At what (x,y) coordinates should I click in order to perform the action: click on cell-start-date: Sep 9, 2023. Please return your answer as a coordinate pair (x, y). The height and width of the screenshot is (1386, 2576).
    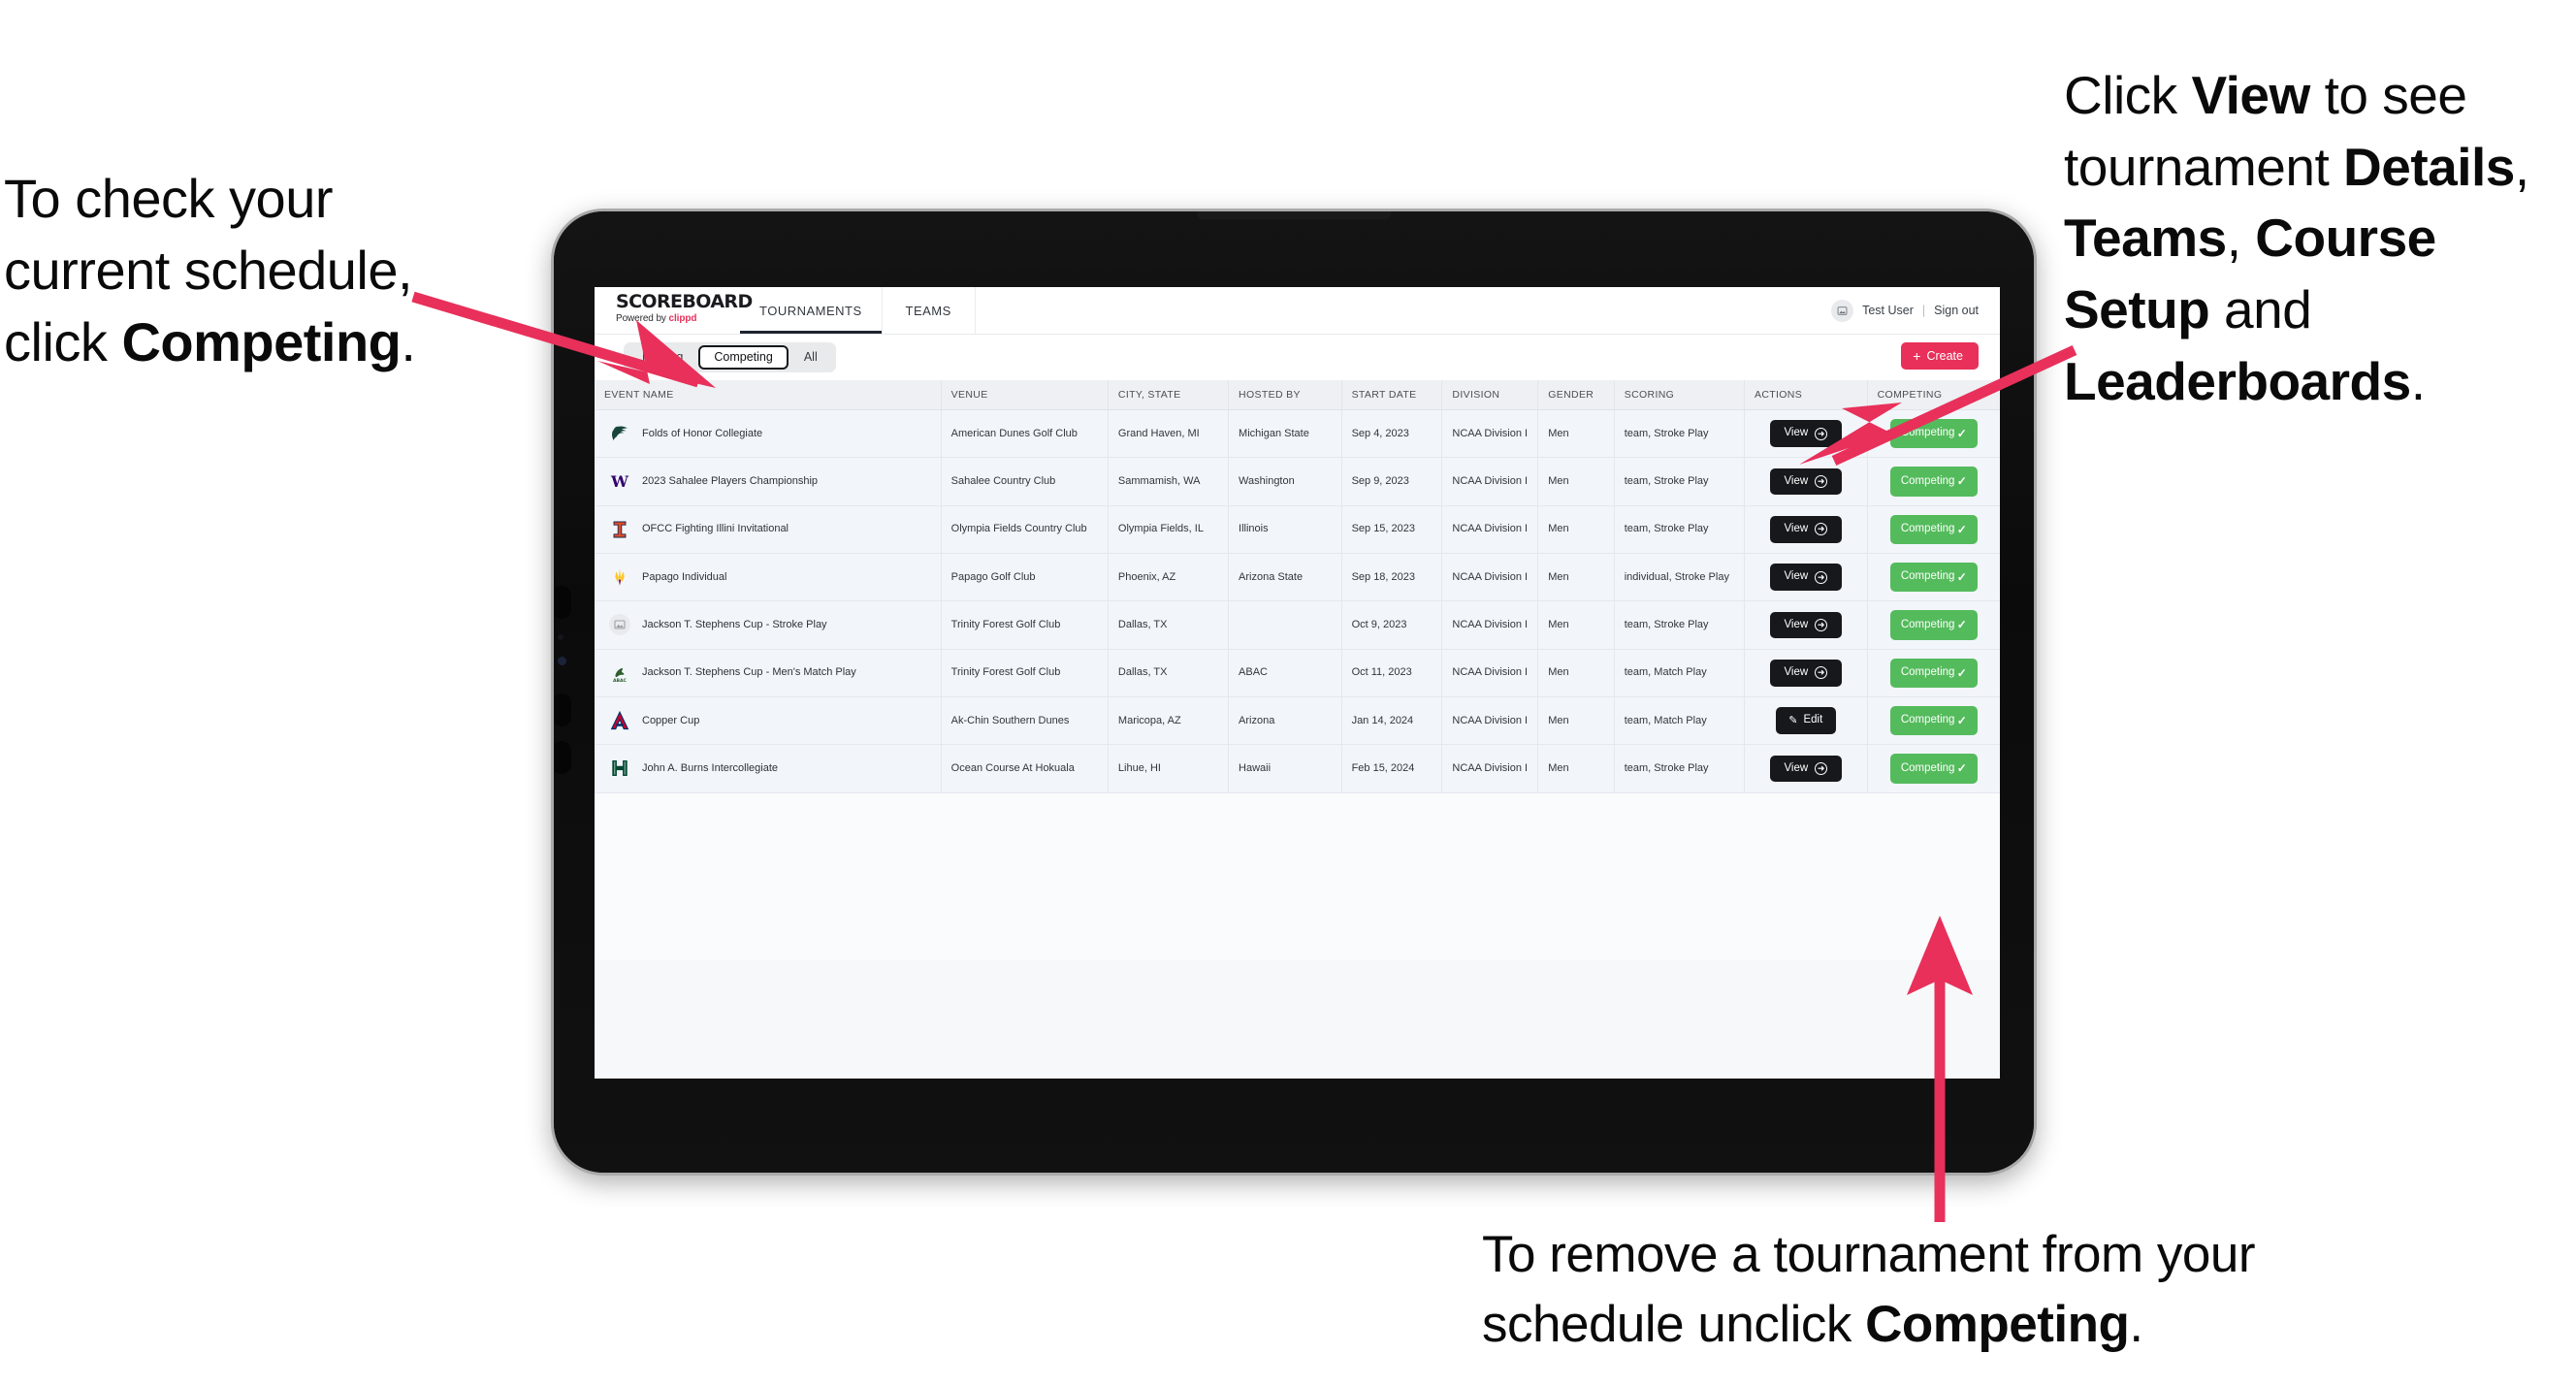
    Looking at the image, I should click on (1392, 481).